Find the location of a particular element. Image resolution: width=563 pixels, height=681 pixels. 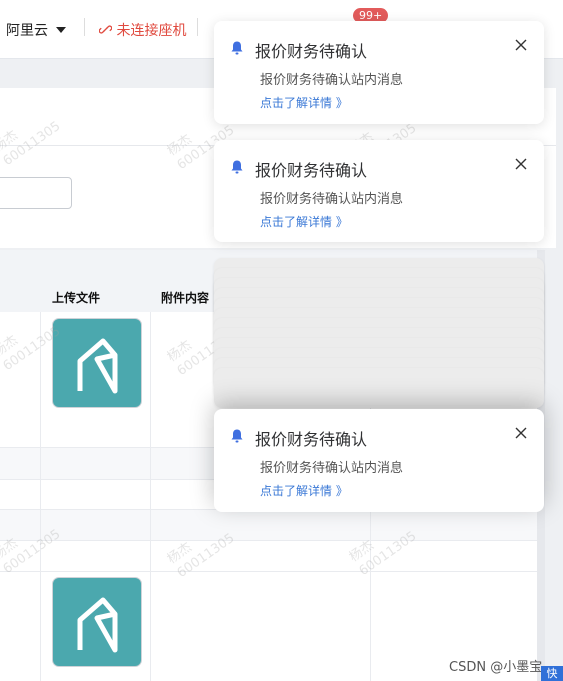

caret-down-icon is located at coordinates (61, 30).